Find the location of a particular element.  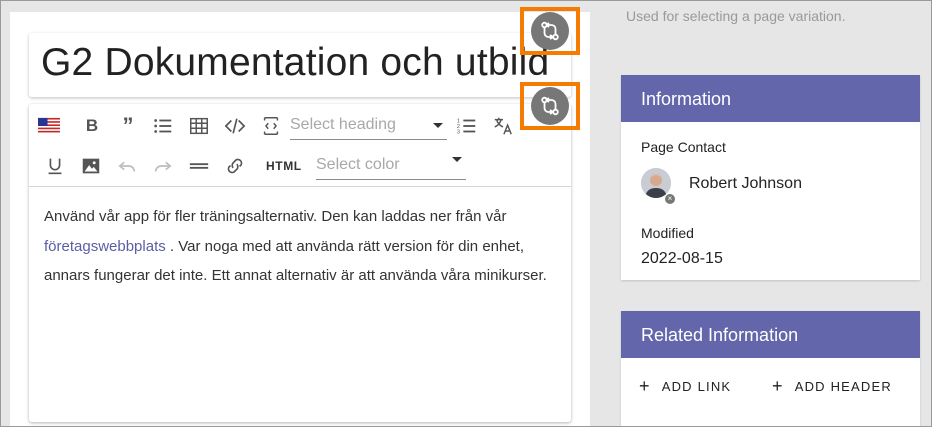

add-link-button: + ADD LINK is located at coordinates (685, 386).